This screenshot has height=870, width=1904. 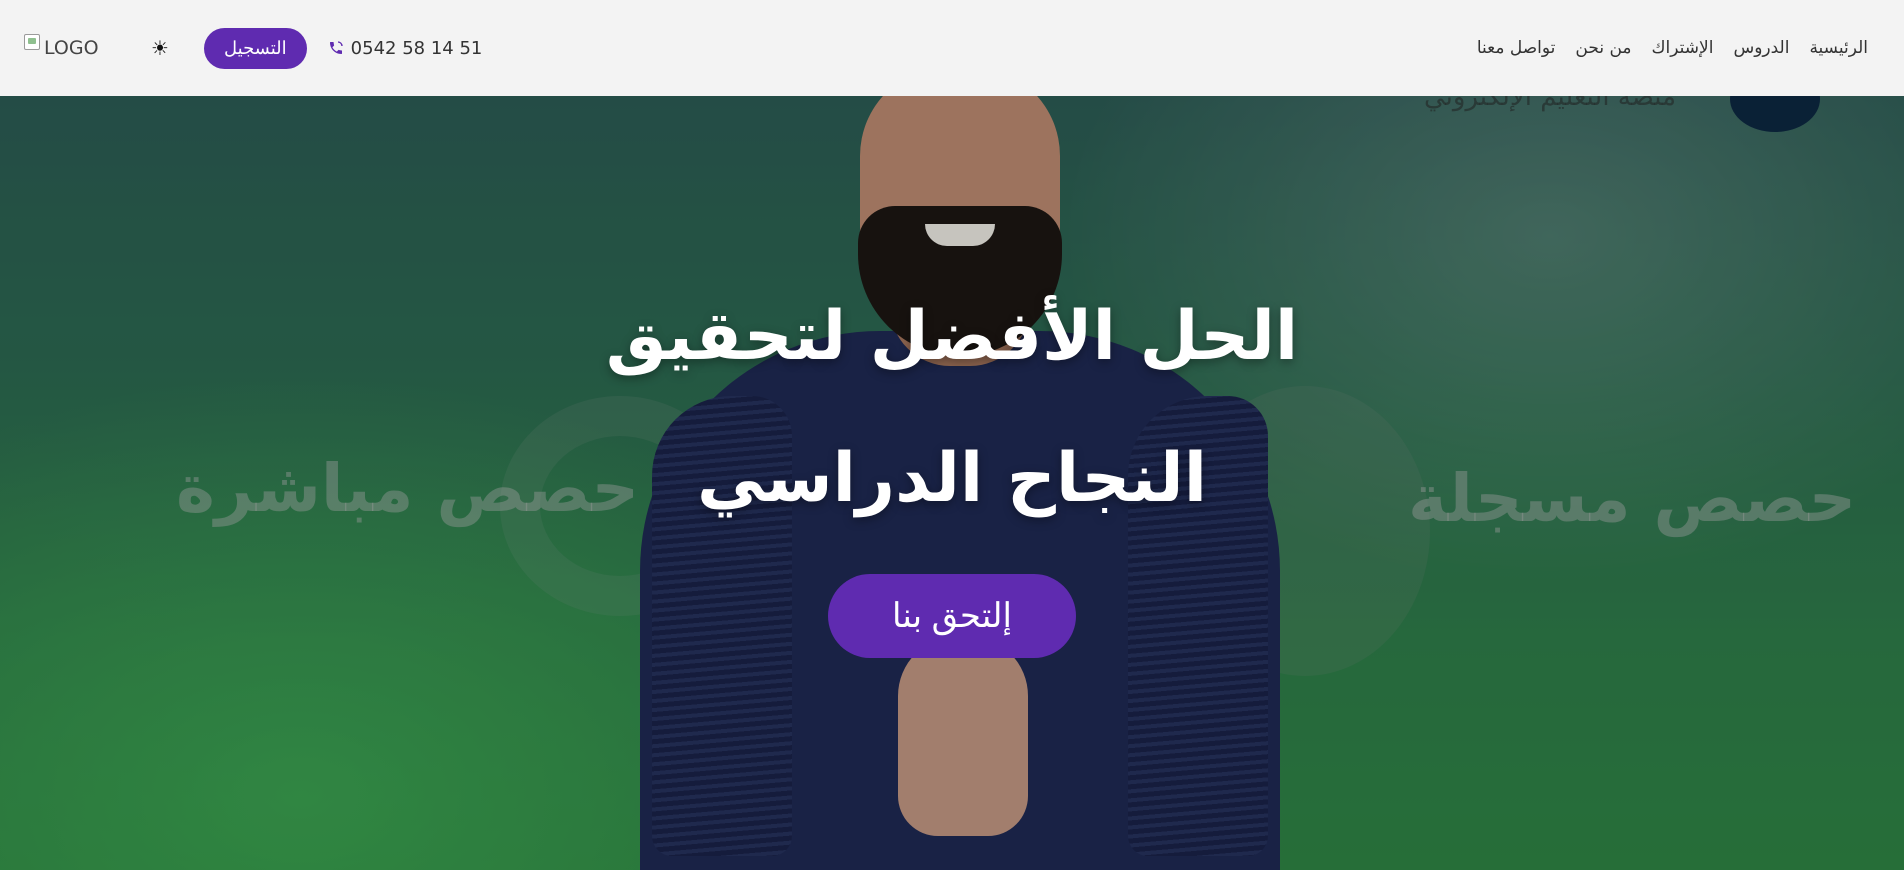 I want to click on header-actions: LOGO ☀ التسجيل 0542 58 14 51, so click(x=253, y=48).